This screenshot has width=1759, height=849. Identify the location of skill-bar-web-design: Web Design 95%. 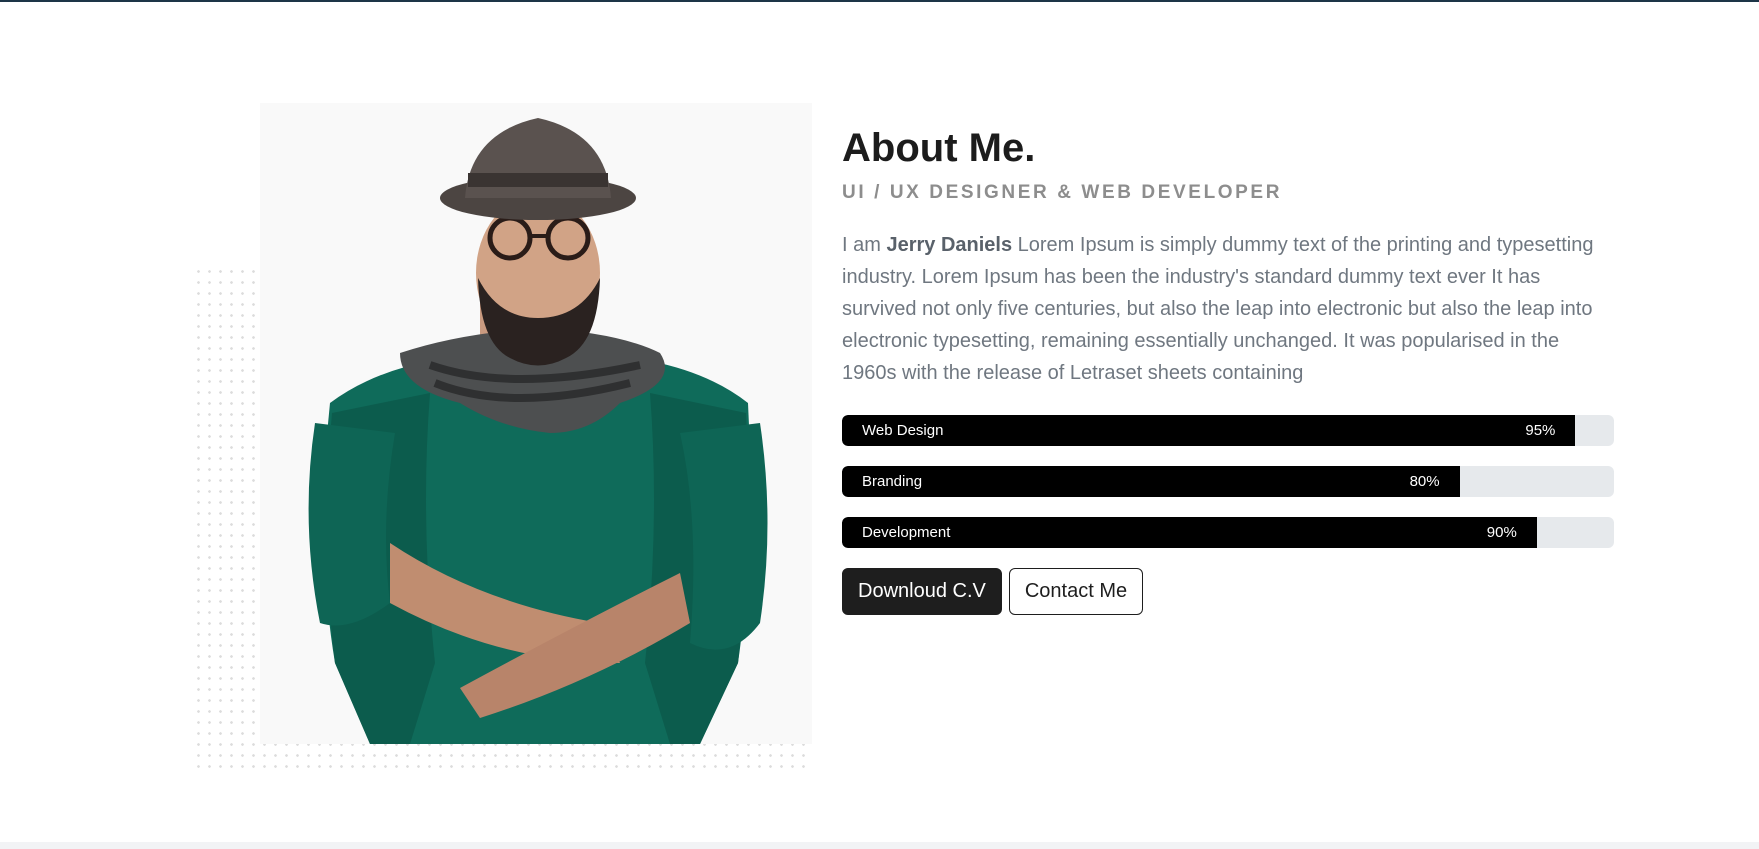
(1228, 430).